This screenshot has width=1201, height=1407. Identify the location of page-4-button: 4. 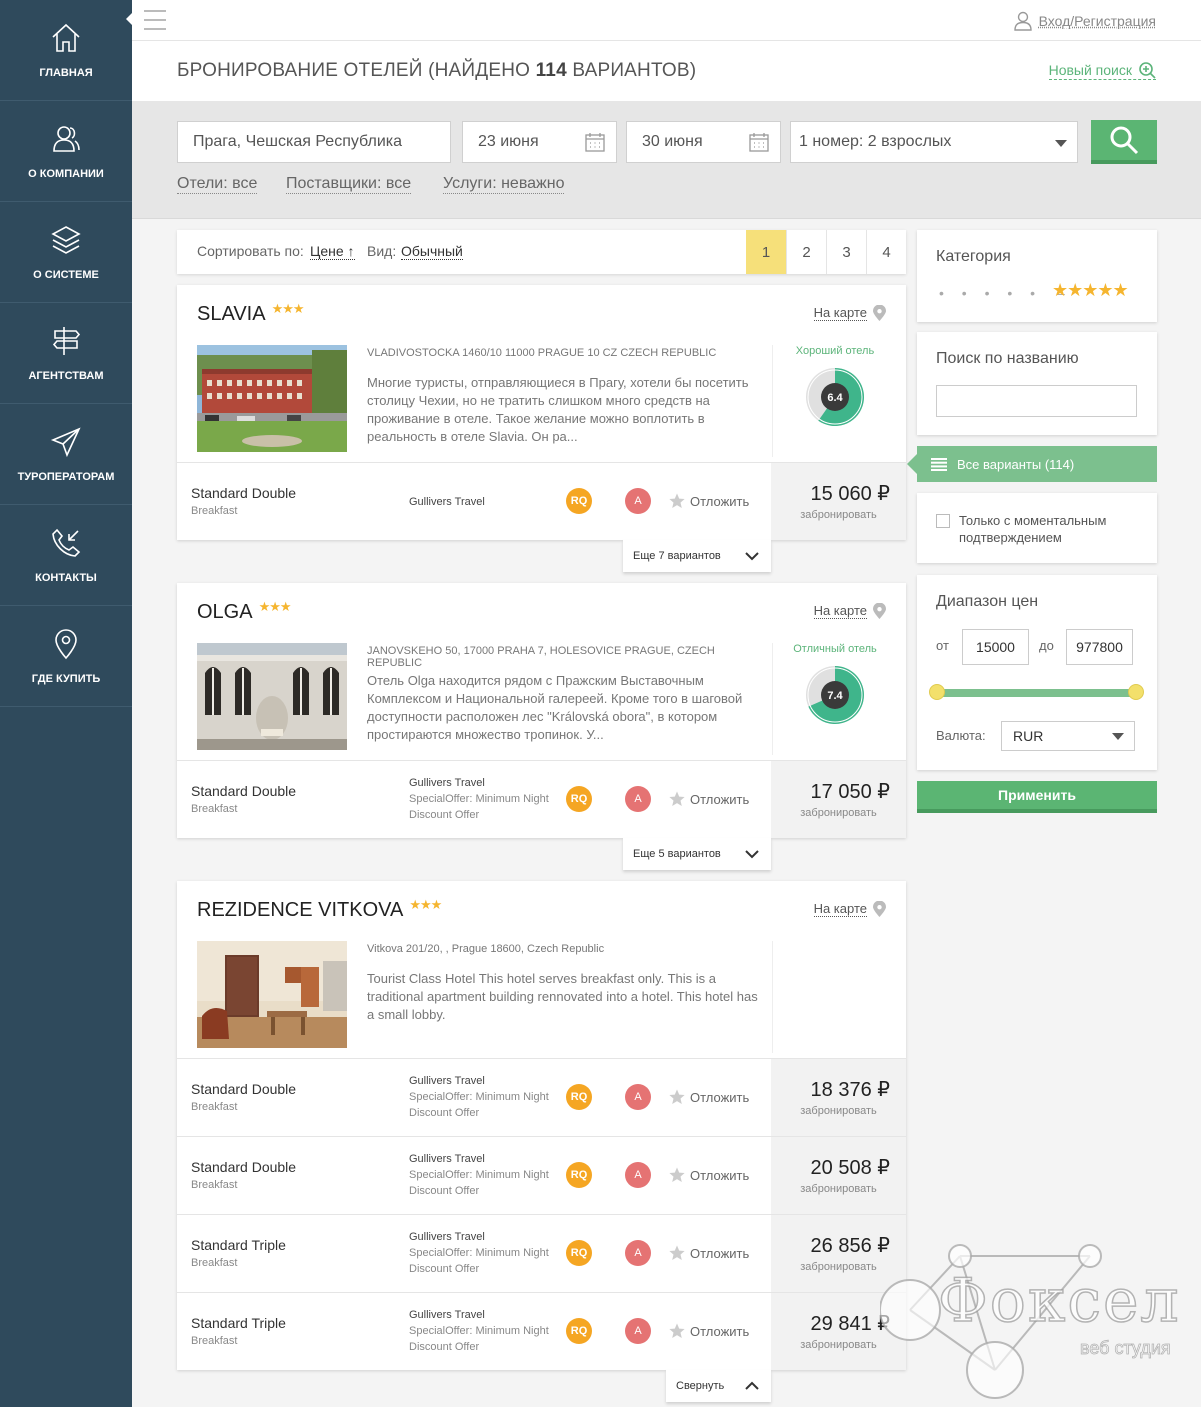
(886, 252).